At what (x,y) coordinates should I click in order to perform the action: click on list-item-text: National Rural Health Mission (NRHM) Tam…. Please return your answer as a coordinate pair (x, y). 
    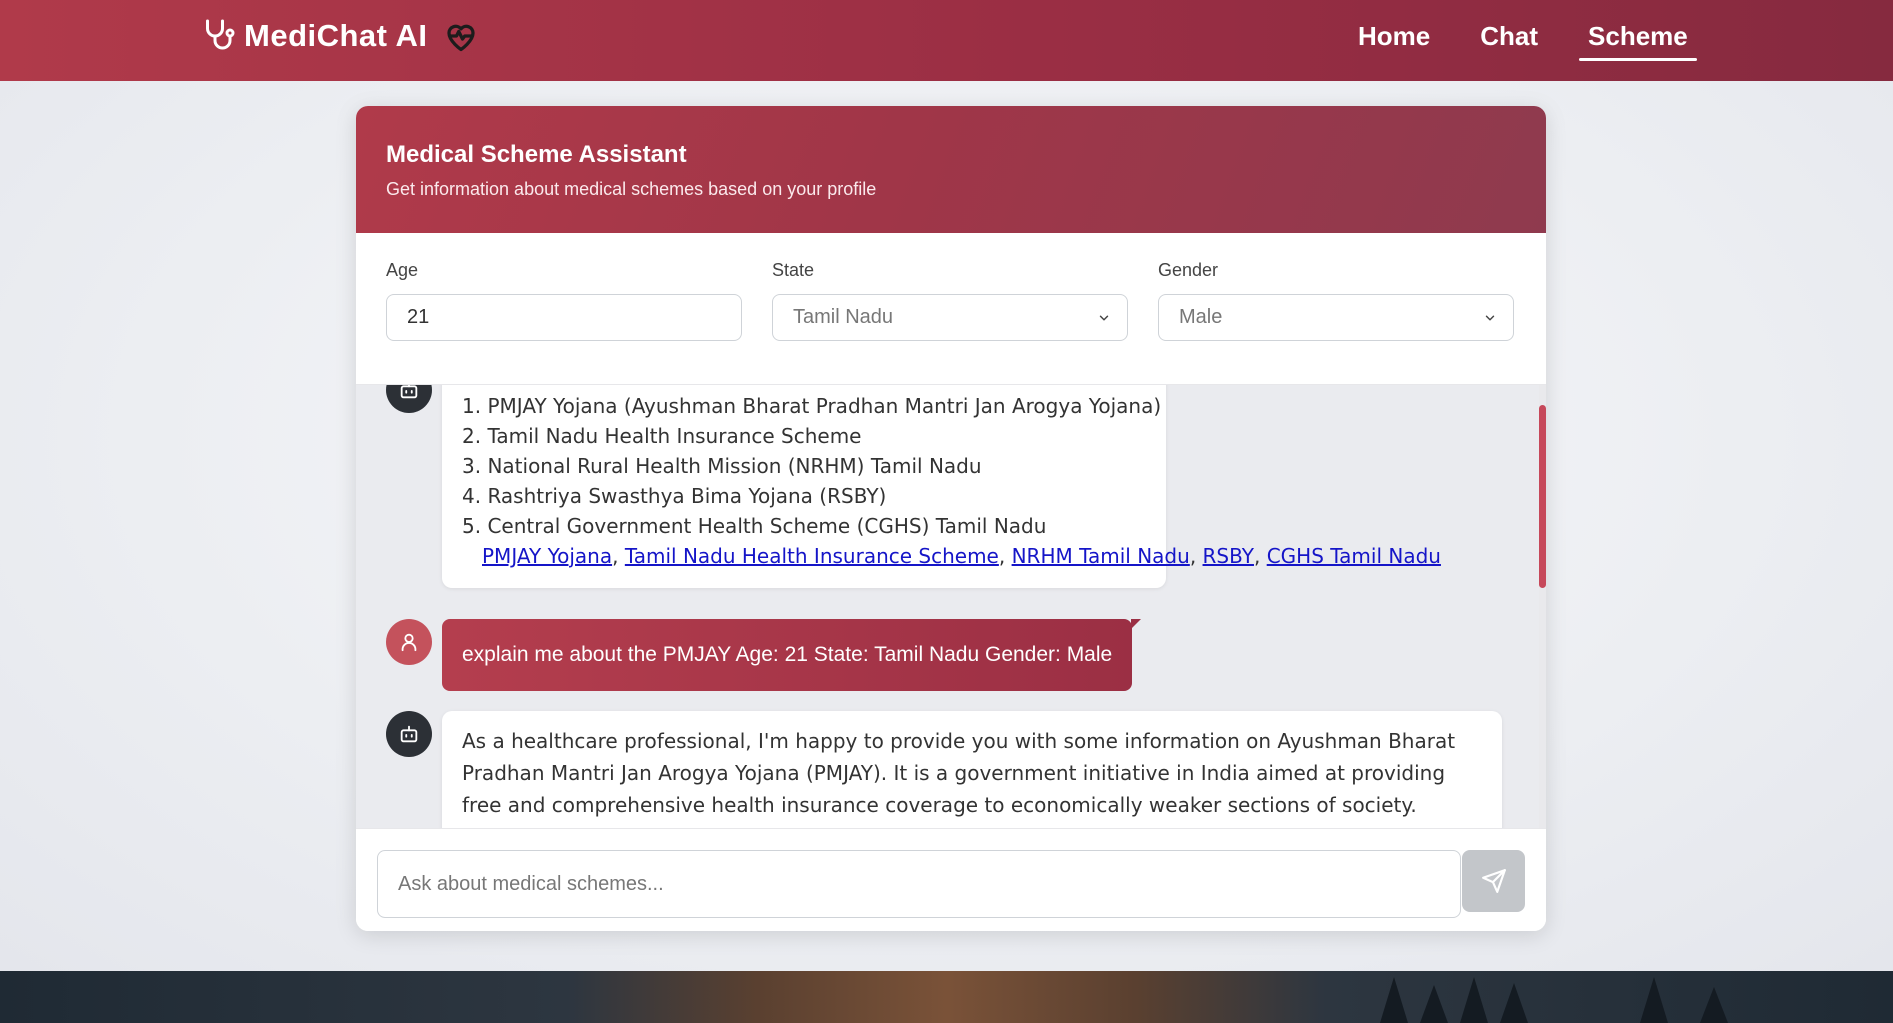
    Looking at the image, I should click on (734, 466).